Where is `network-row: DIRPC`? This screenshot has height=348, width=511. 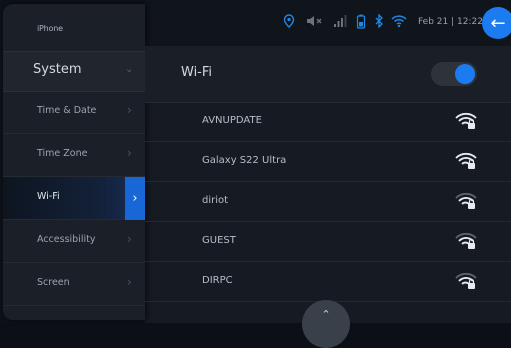
network-row: DIRPC is located at coordinates (328, 282).